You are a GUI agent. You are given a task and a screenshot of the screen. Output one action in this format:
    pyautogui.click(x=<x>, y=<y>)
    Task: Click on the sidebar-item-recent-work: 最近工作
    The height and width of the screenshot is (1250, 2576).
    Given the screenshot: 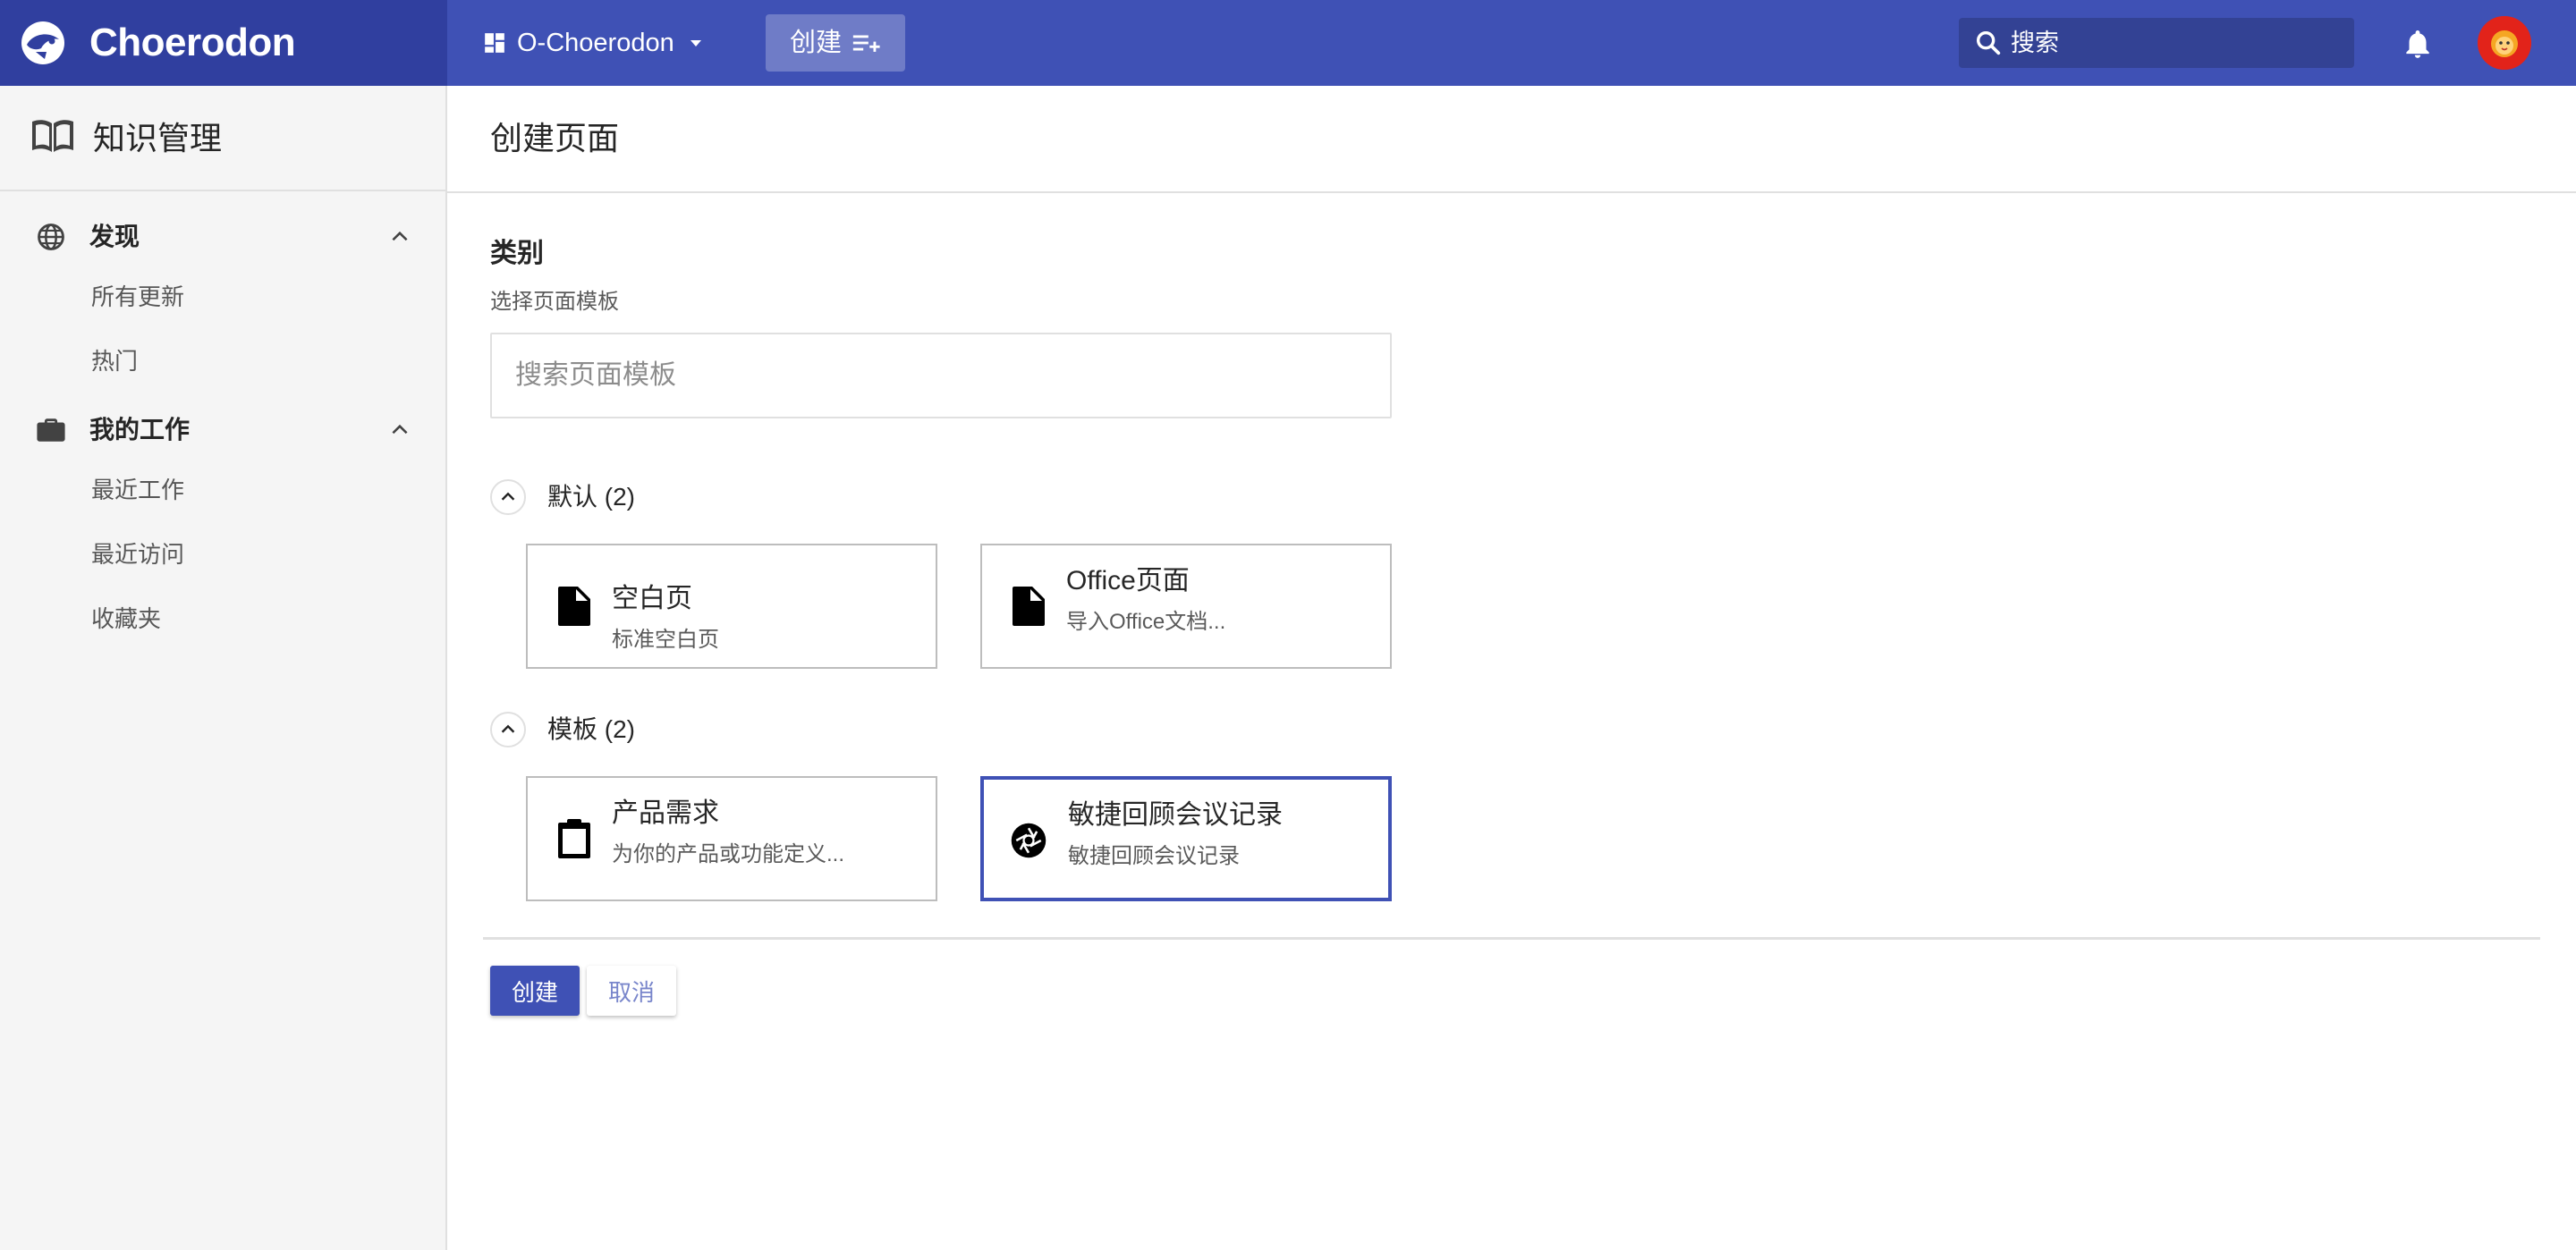 What is the action you would take?
    pyautogui.click(x=137, y=490)
    